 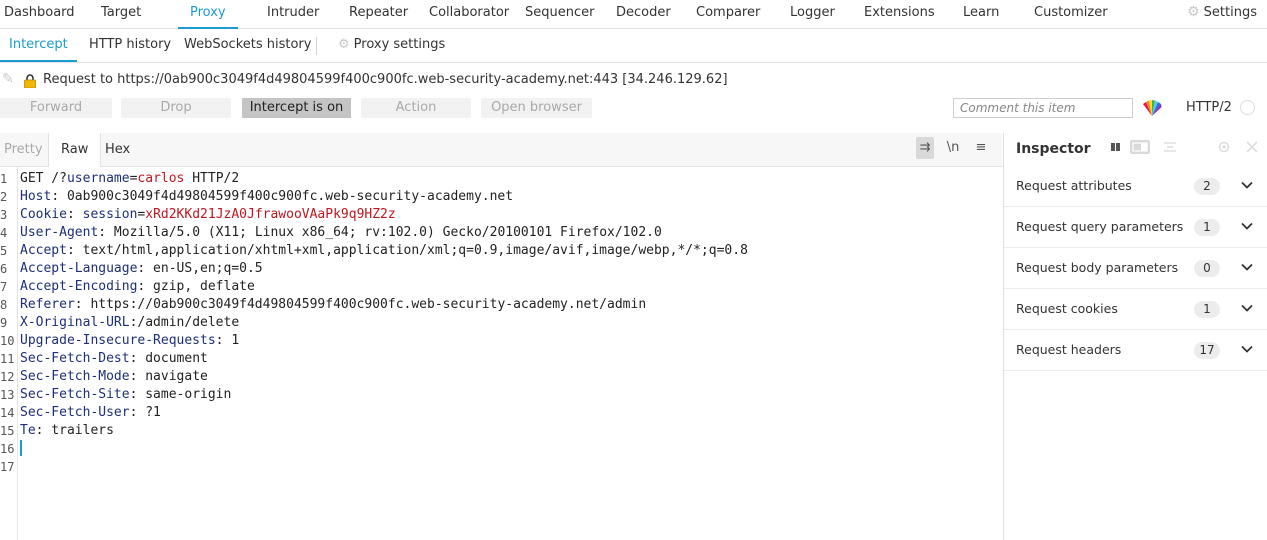 I want to click on show-newlines-toggle: \n, so click(x=953, y=148).